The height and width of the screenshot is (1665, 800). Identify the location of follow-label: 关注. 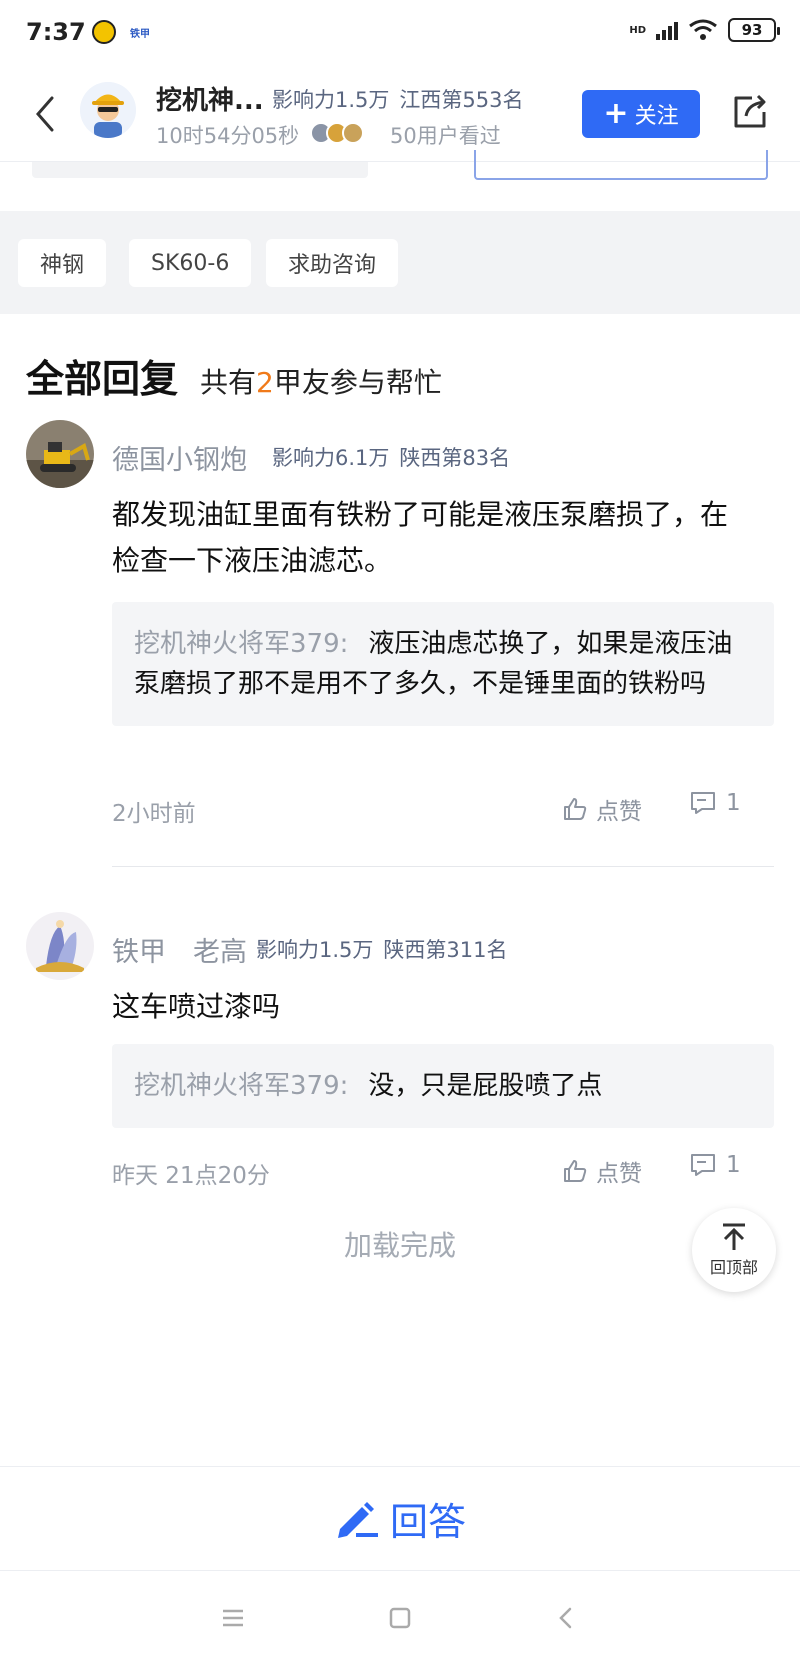
(656, 116).